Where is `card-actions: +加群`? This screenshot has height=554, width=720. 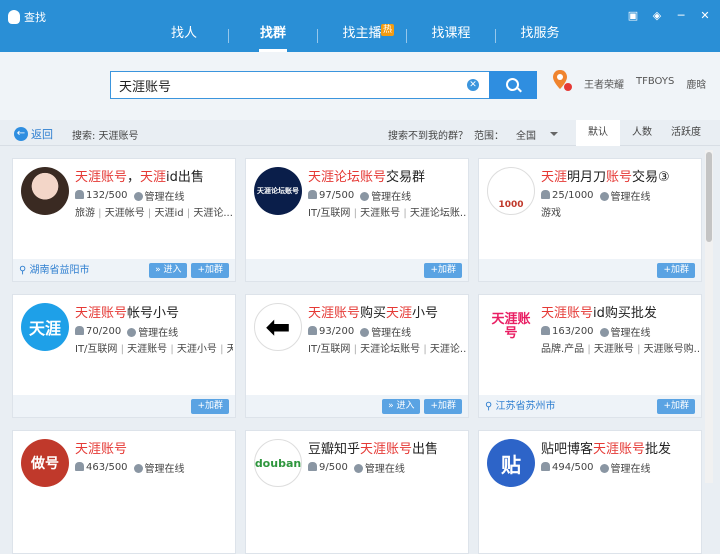 card-actions: +加群 is located at coordinates (676, 270).